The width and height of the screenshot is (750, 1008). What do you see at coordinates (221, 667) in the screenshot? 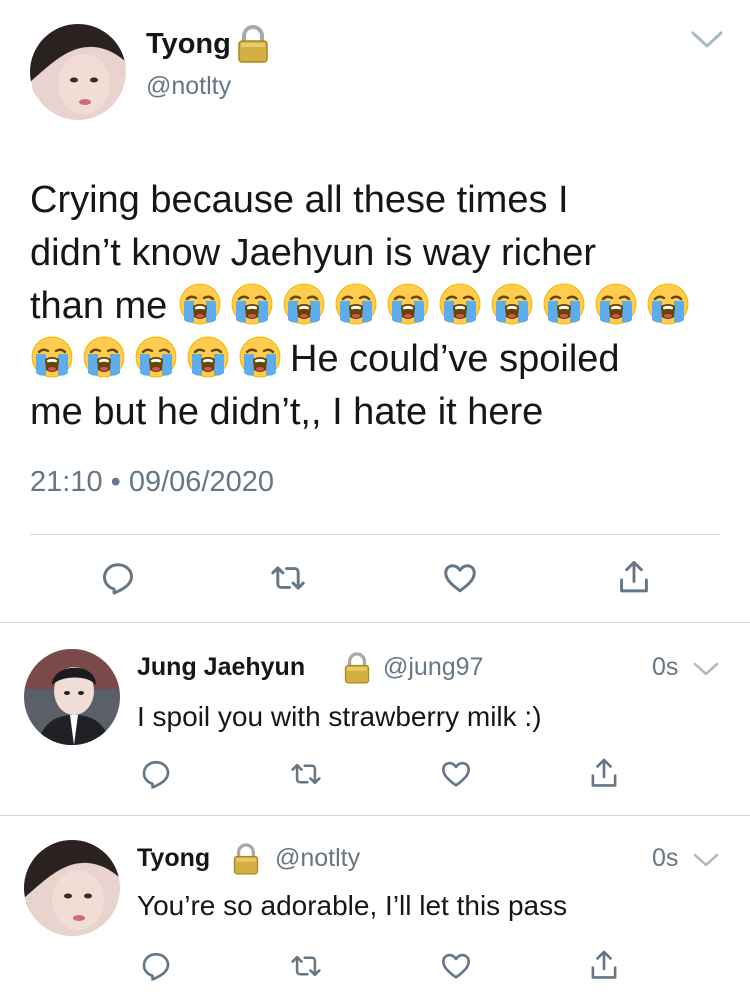
I see `author-name: Jung Jaehyun` at bounding box center [221, 667].